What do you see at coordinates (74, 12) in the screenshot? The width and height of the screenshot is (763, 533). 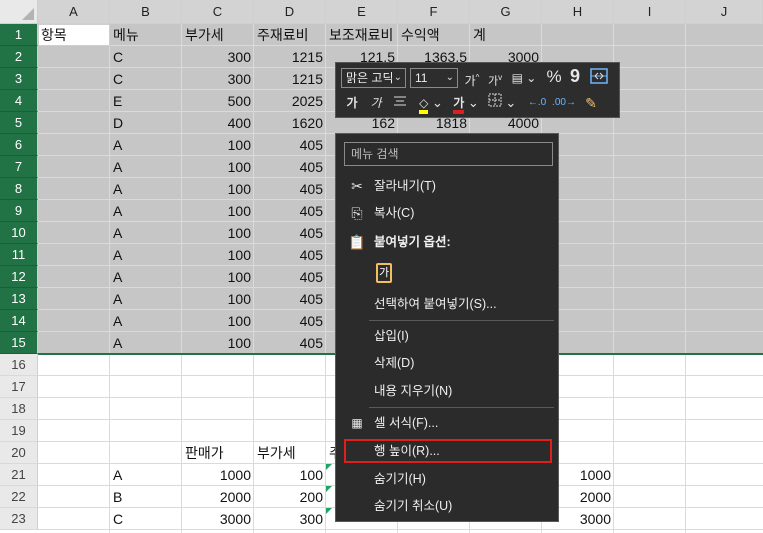 I see `column-header-a: A` at bounding box center [74, 12].